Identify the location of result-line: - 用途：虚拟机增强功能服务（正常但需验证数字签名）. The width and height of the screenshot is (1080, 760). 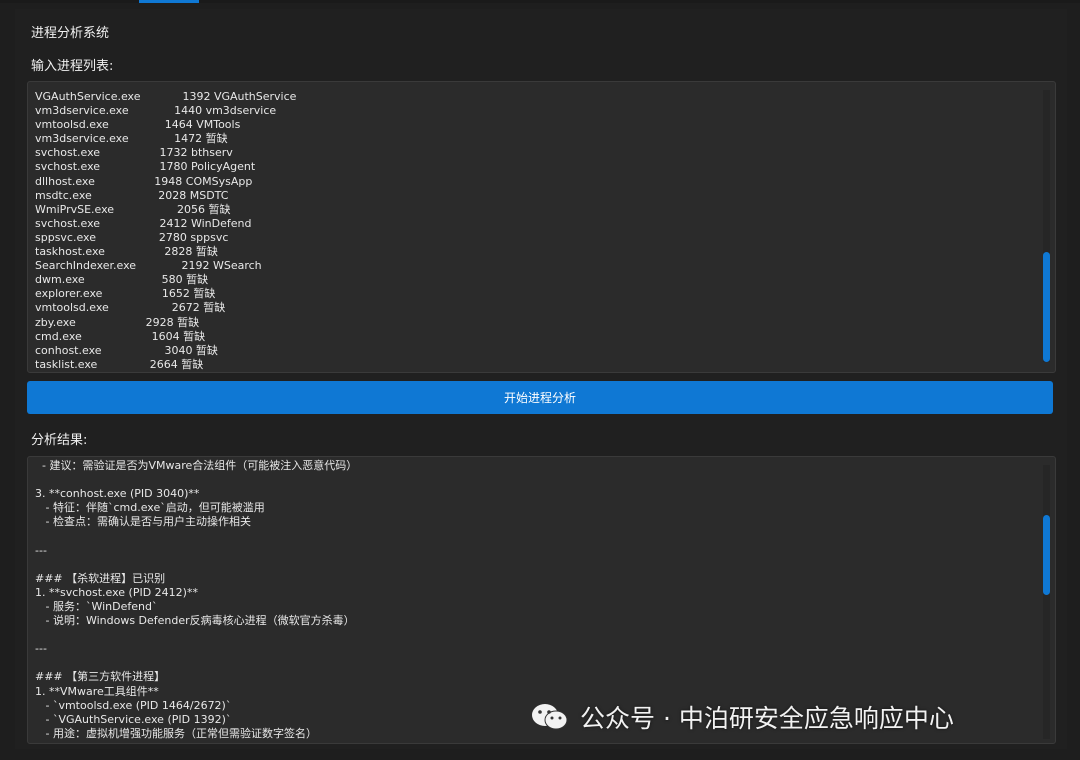
(176, 733).